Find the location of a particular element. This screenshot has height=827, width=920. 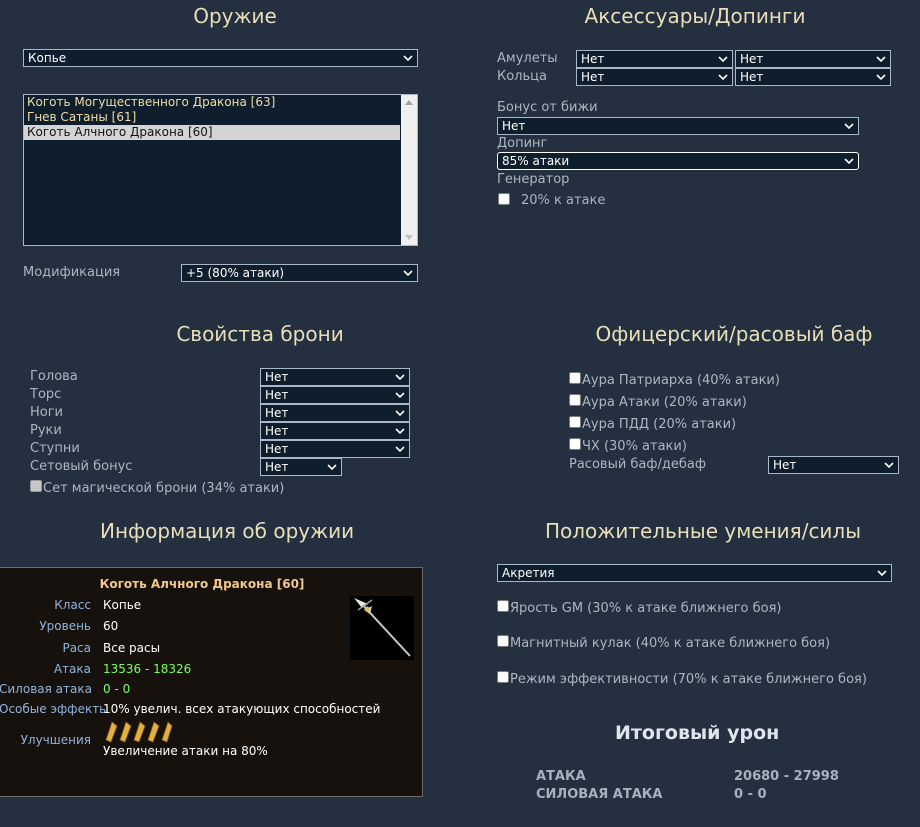

officer-section-title: Офицерский/расовый баф is located at coordinates (734, 334).